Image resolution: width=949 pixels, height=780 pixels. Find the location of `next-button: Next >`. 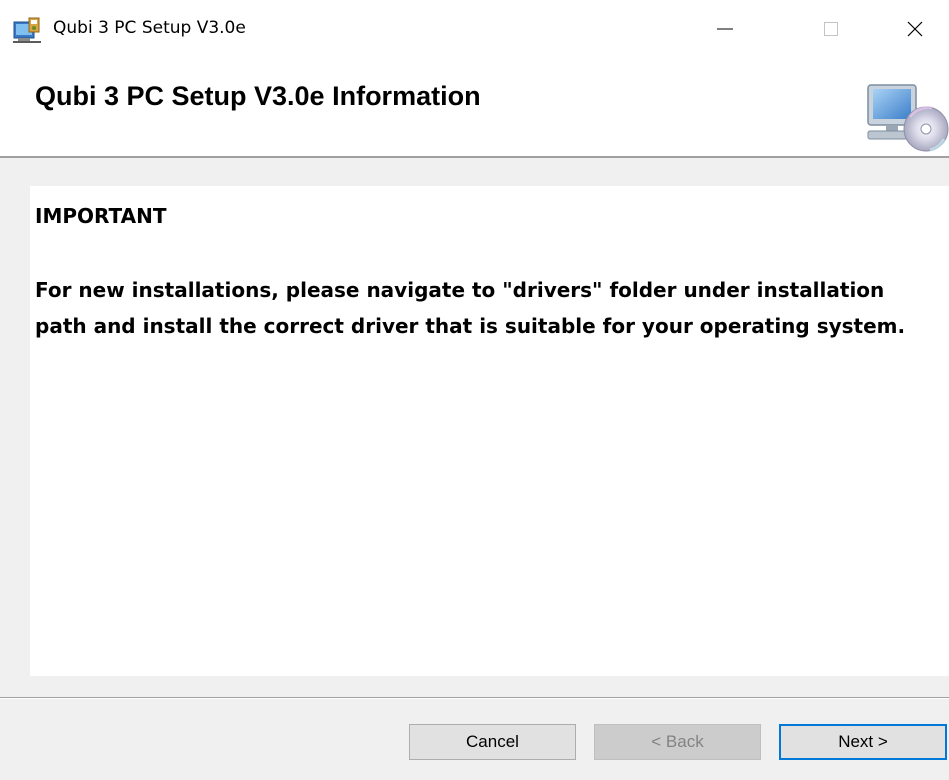

next-button: Next > is located at coordinates (863, 742).